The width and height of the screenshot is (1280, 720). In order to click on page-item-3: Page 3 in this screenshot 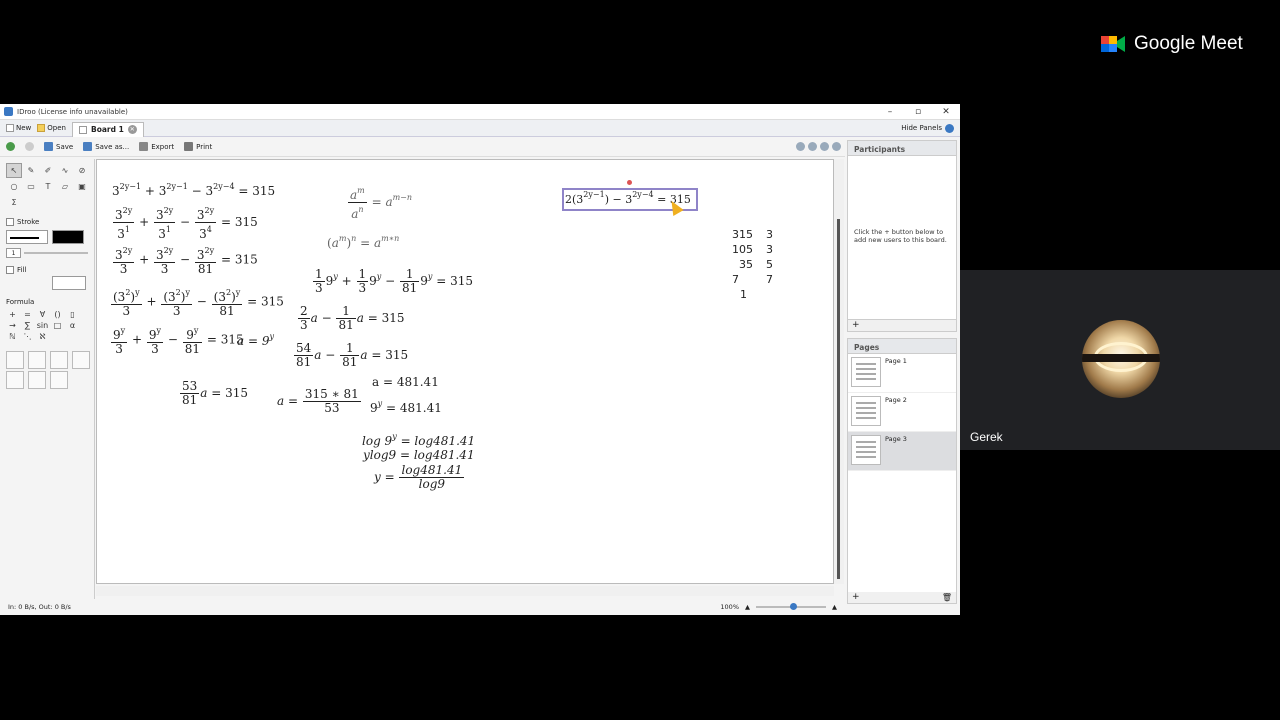, I will do `click(902, 451)`.